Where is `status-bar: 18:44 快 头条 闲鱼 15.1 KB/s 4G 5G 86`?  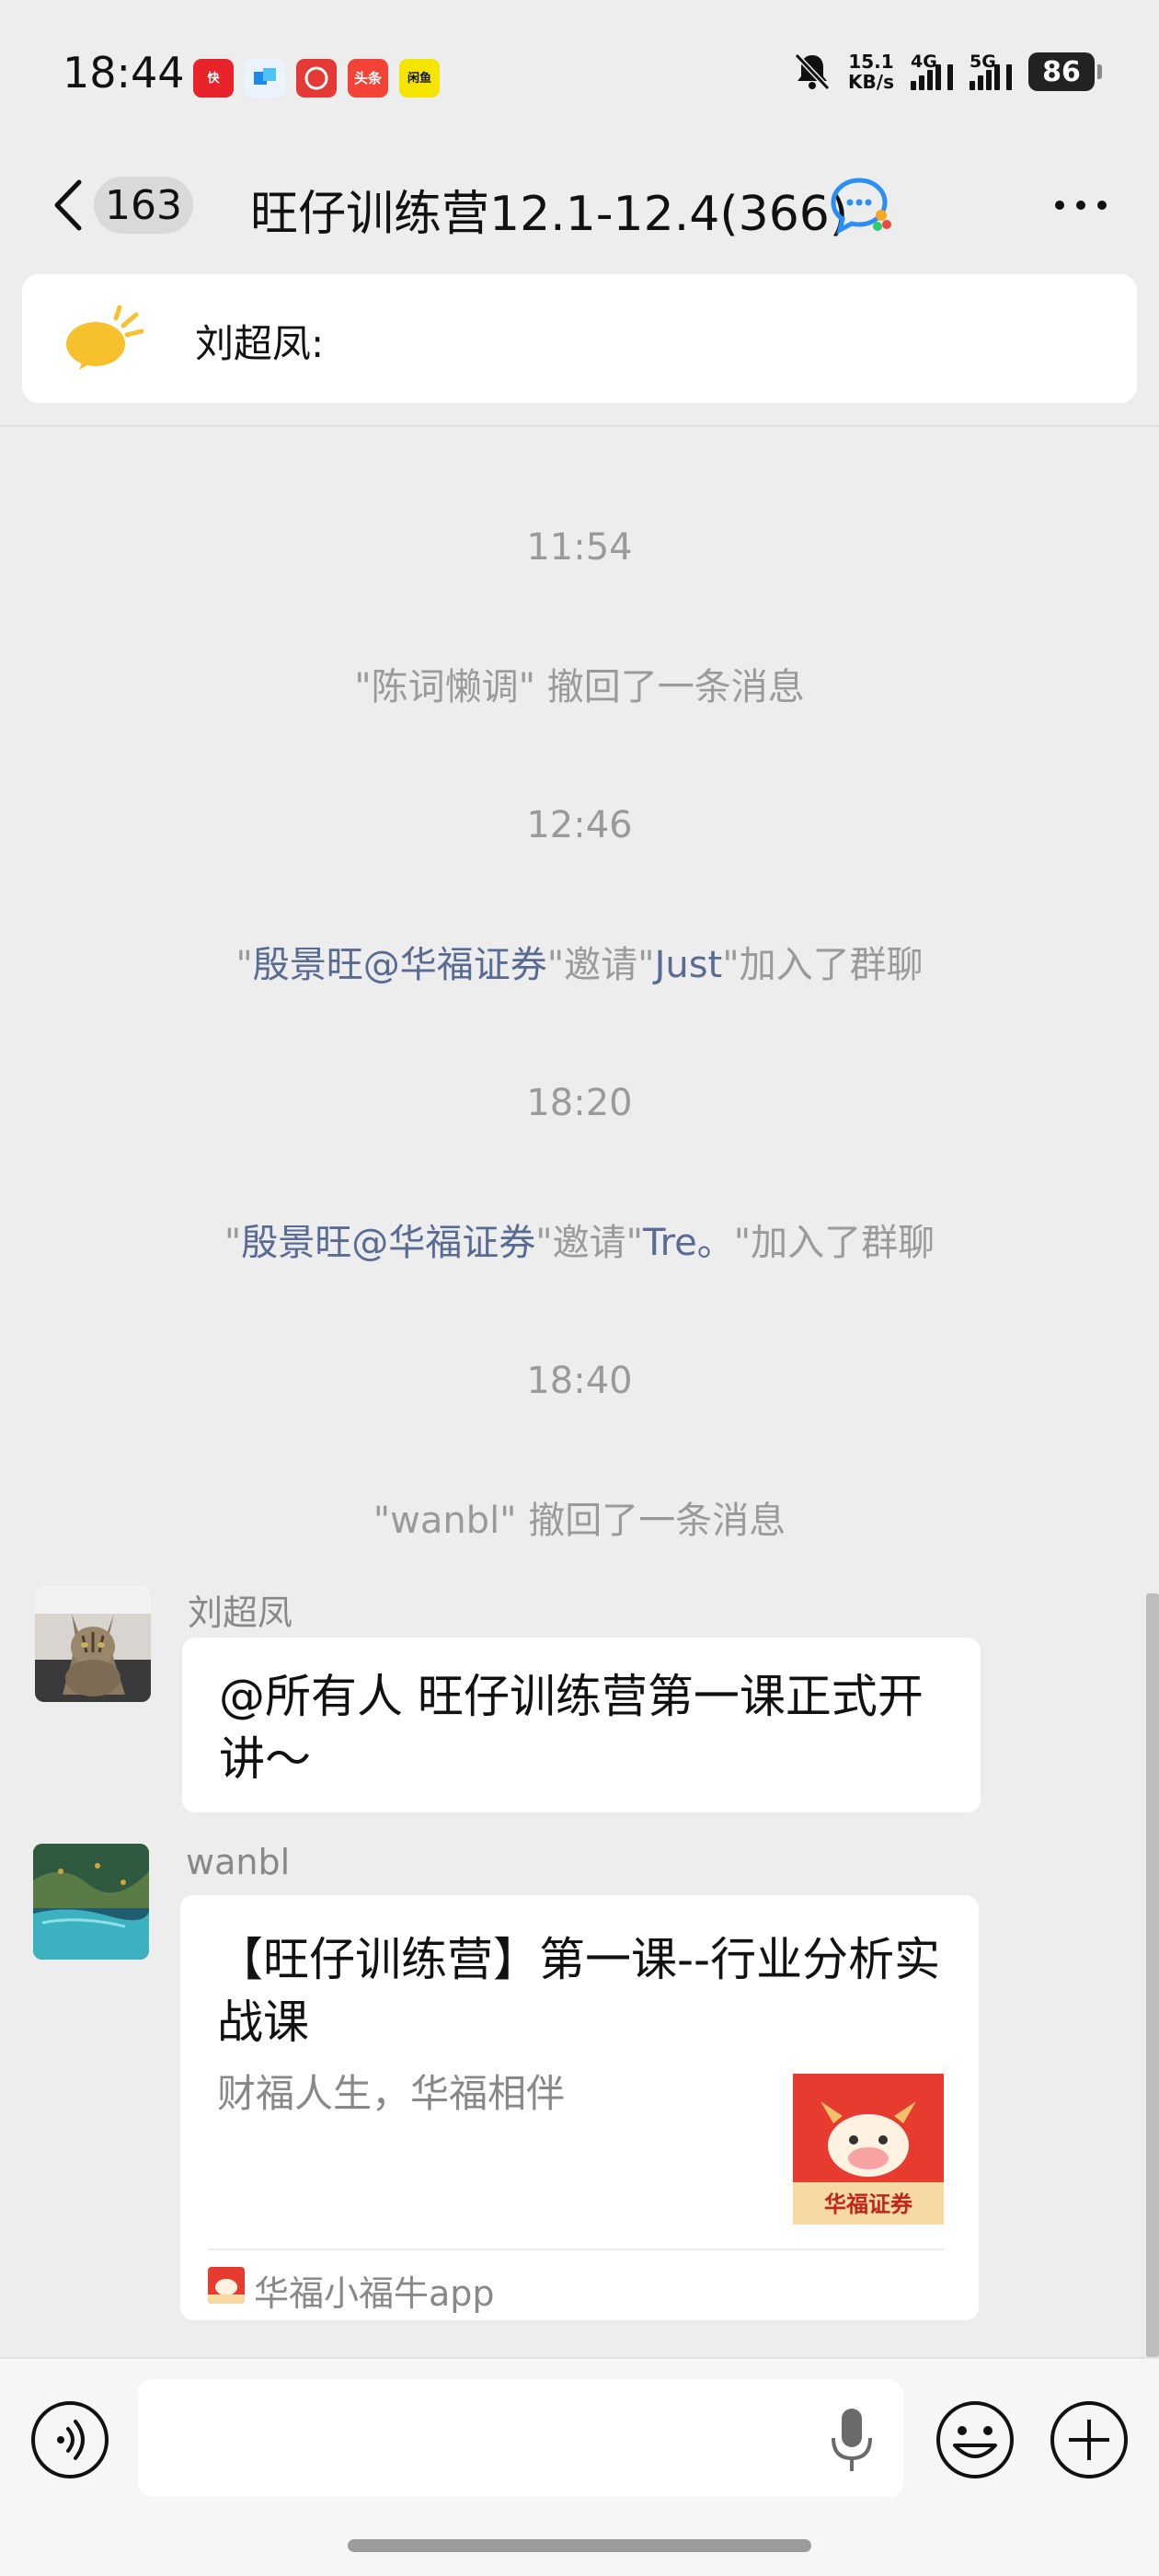 status-bar: 18:44 快 头条 闲鱼 15.1 KB/s 4G 5G 86 is located at coordinates (579, 73).